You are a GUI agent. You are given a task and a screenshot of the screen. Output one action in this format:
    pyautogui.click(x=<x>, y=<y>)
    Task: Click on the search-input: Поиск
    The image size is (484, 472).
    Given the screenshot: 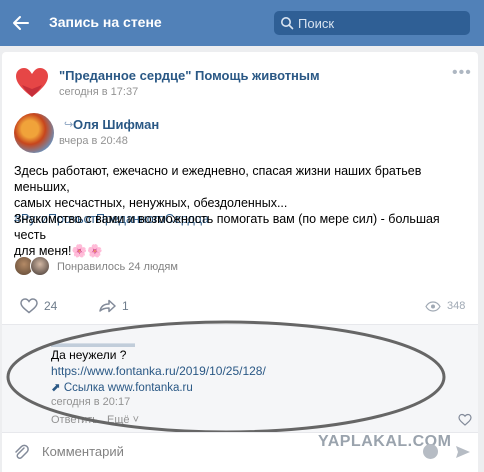 What is the action you would take?
    pyautogui.click(x=372, y=23)
    